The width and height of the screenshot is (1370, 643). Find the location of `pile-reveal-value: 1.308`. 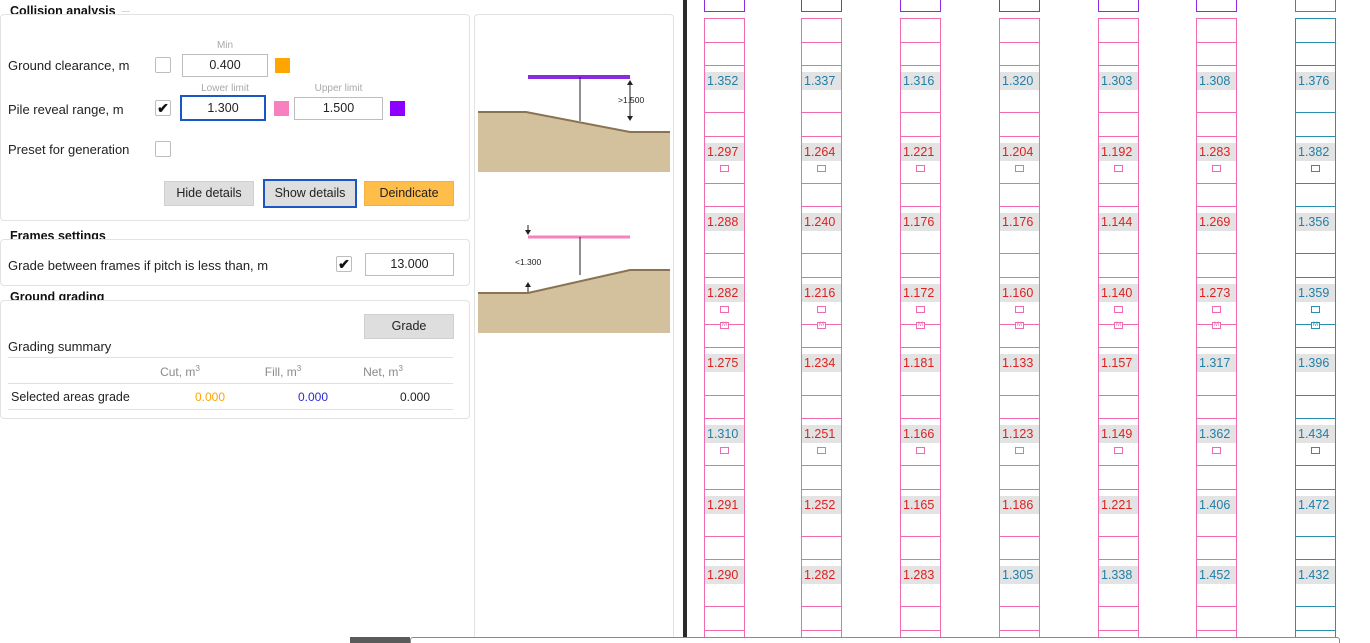

pile-reveal-value: 1.308 is located at coordinates (1216, 81).